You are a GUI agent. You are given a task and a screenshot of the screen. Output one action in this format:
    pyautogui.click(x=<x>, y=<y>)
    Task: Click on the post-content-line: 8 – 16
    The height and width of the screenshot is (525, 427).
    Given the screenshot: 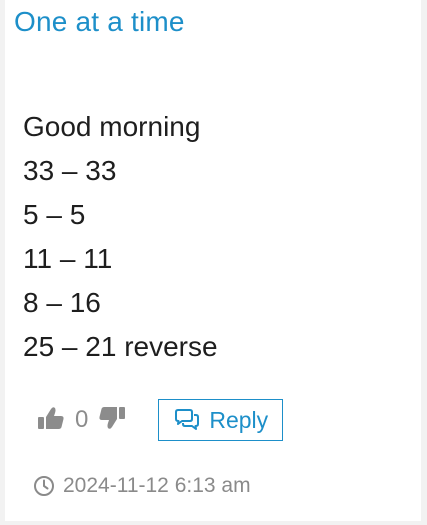 What is the action you would take?
    pyautogui.click(x=62, y=302)
    